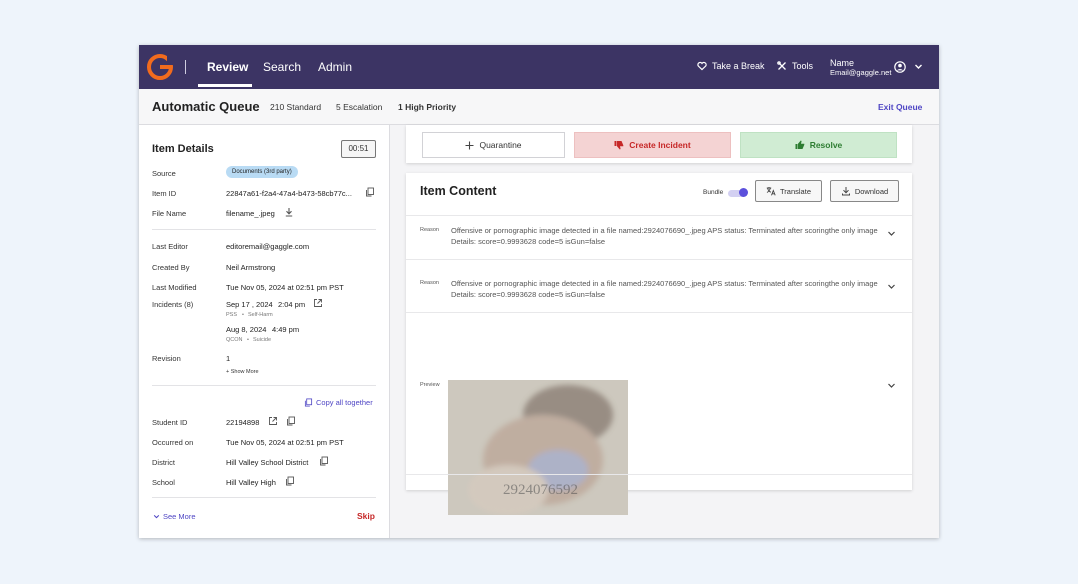  I want to click on student-id-label: Student ID, so click(170, 422).